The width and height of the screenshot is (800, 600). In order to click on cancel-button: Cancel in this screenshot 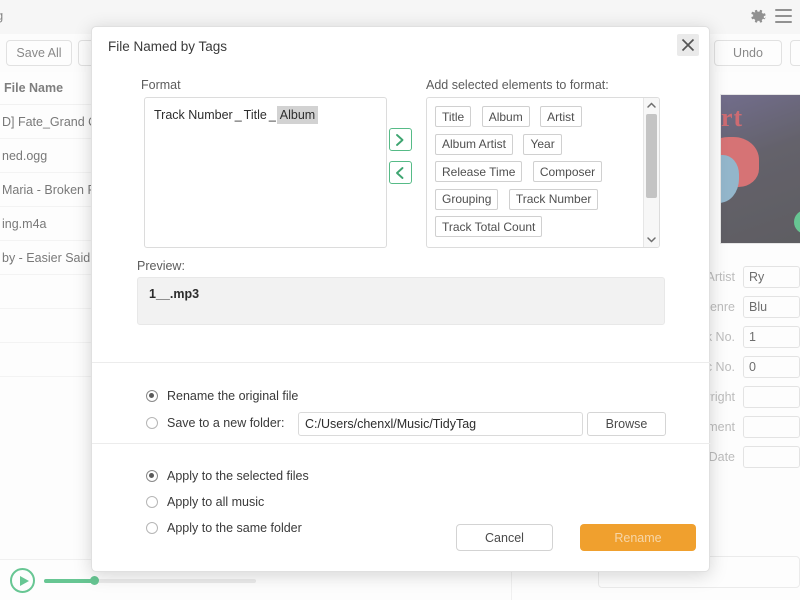, I will do `click(504, 537)`.